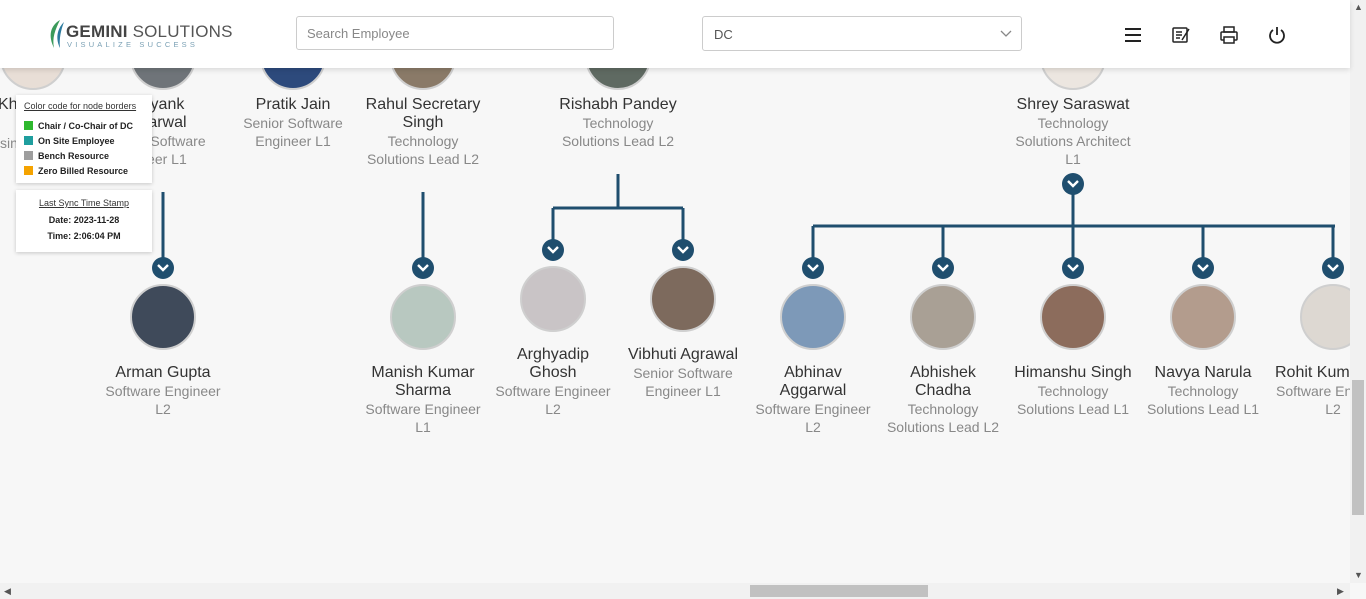 The height and width of the screenshot is (599, 1366). What do you see at coordinates (84, 203) in the screenshot?
I see `sync-title: Last Sync Time Stamp` at bounding box center [84, 203].